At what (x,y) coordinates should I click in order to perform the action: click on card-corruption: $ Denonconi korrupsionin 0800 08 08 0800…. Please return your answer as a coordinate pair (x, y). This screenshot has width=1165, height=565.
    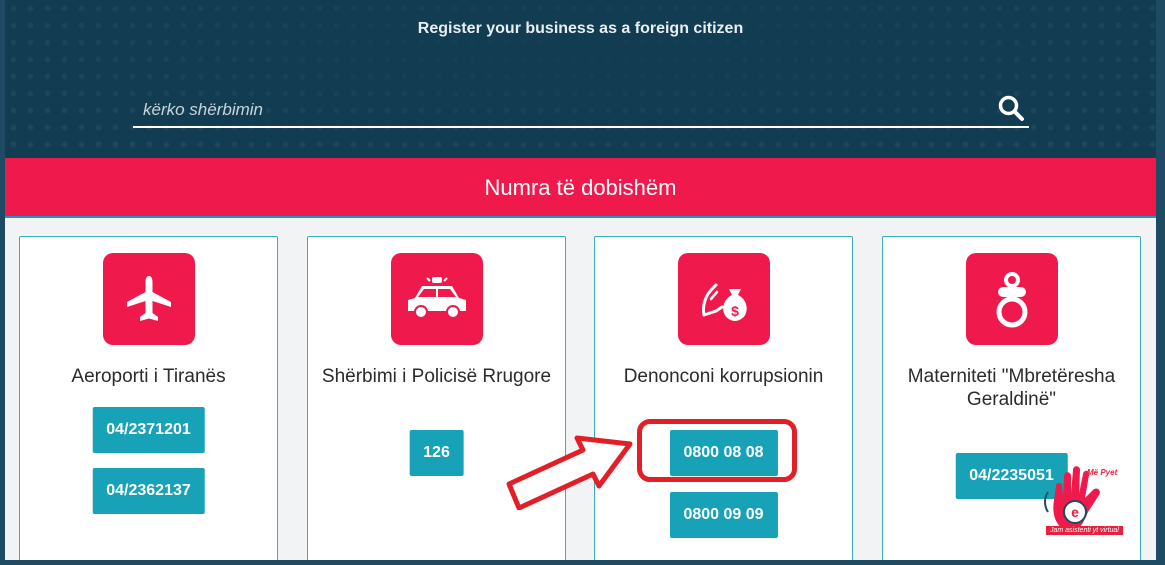
    Looking at the image, I should click on (723, 398).